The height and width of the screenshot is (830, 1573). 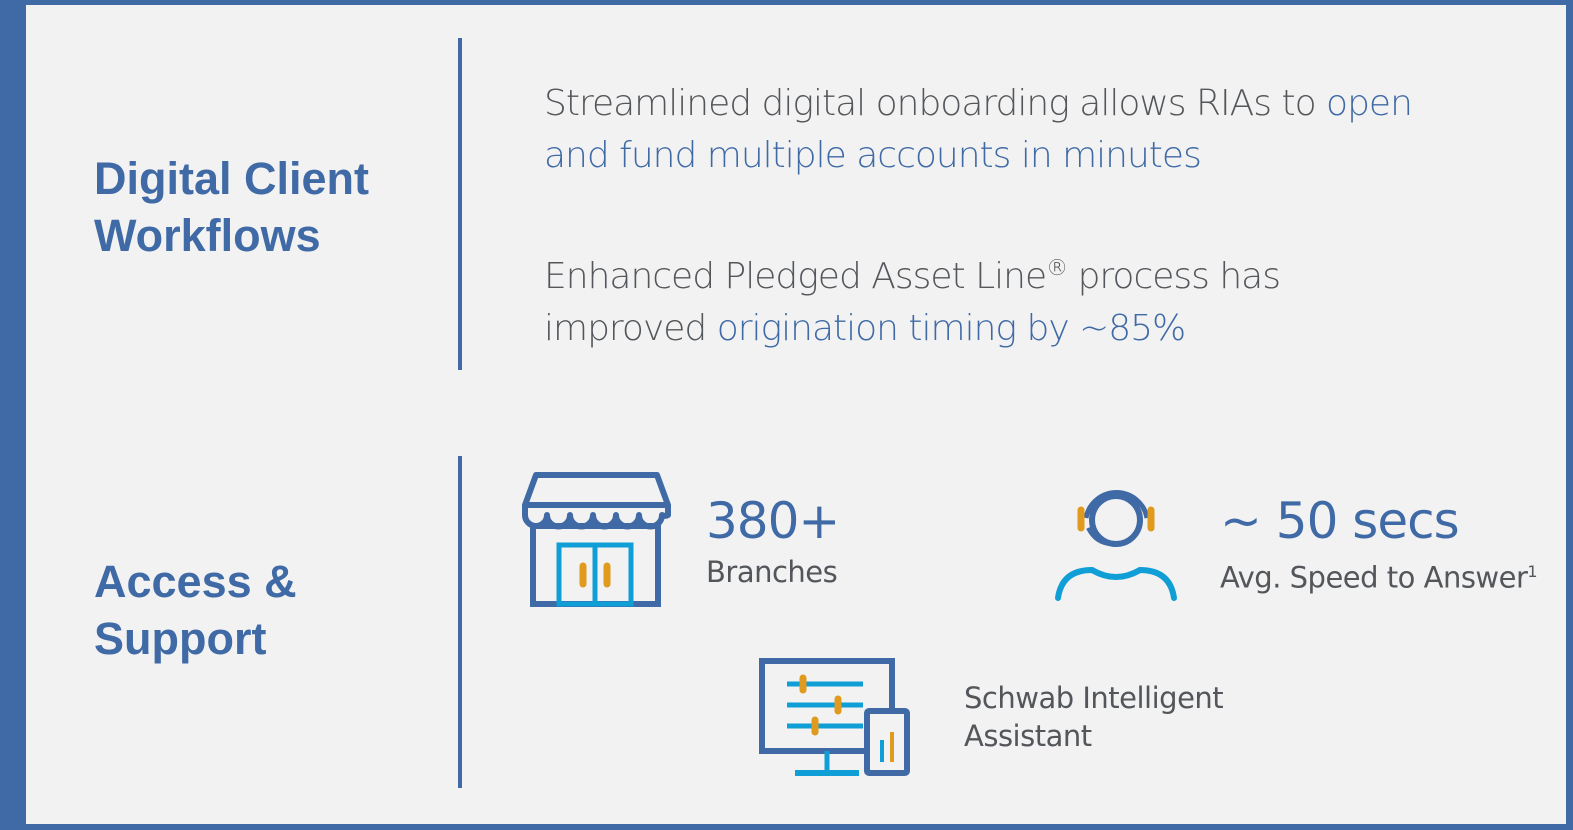 I want to click on section-title-line: Digital Client, so click(x=232, y=178).